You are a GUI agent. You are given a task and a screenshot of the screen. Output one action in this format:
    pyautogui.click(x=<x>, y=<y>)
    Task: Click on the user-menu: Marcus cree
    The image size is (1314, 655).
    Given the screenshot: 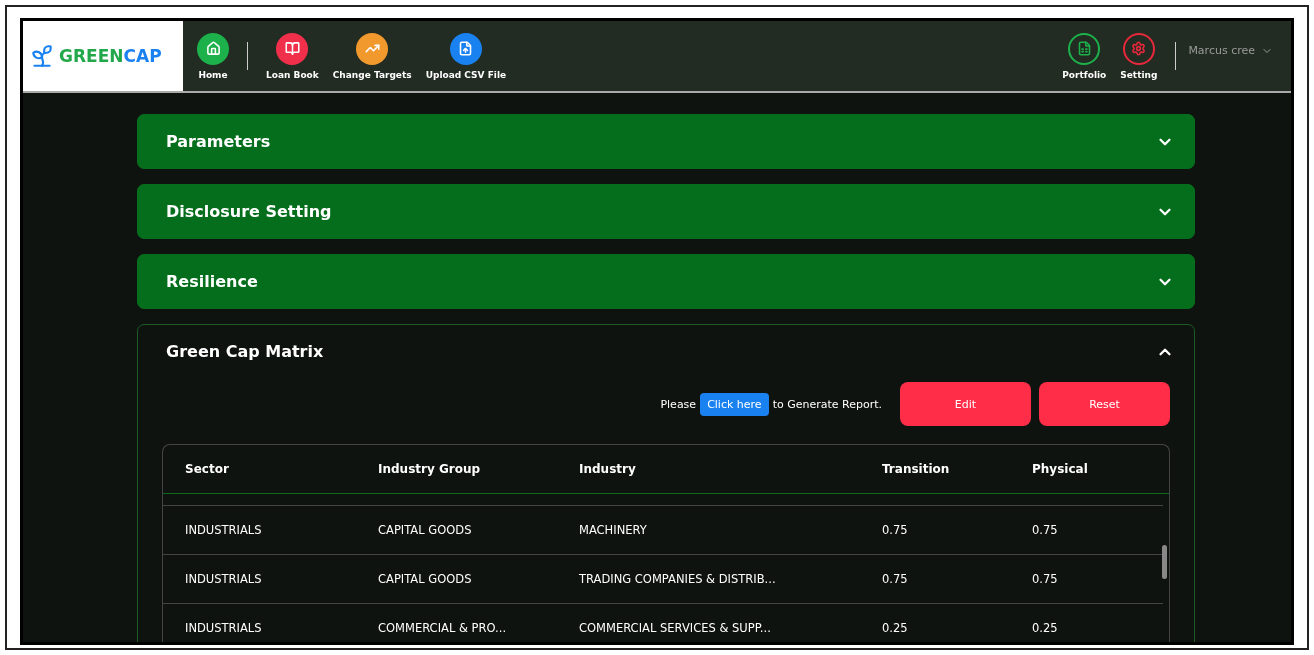 What is the action you would take?
    pyautogui.click(x=1230, y=50)
    